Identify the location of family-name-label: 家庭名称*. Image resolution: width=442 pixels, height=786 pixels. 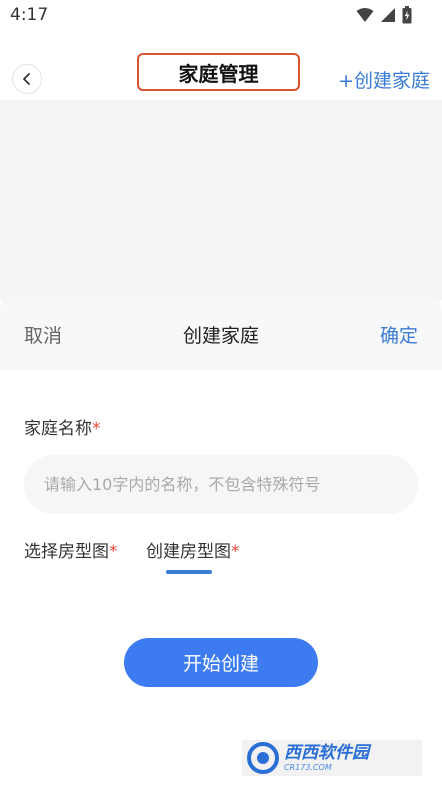
(62, 426).